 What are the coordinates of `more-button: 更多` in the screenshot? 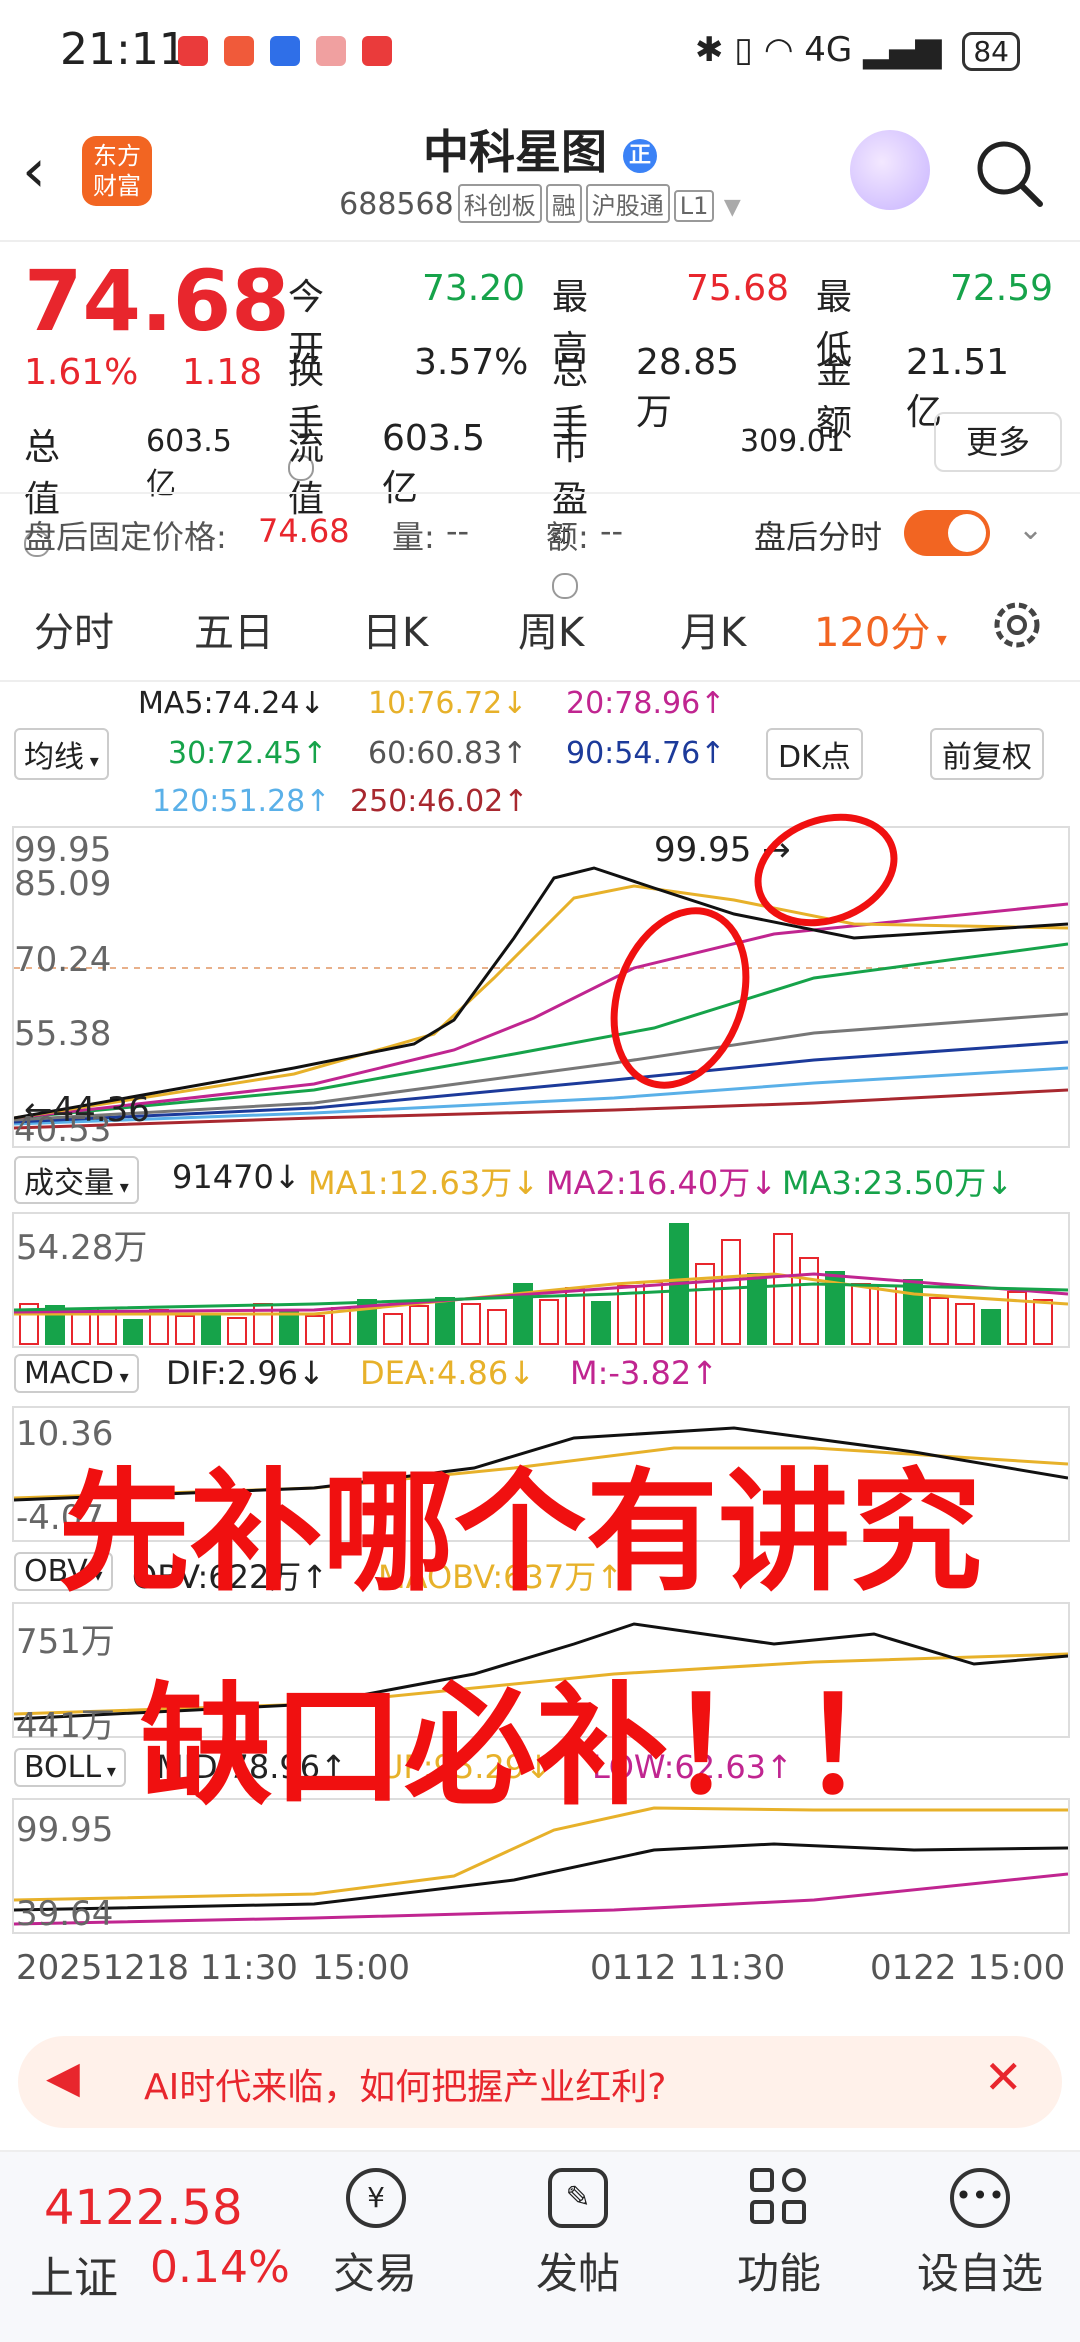 It's located at (998, 442).